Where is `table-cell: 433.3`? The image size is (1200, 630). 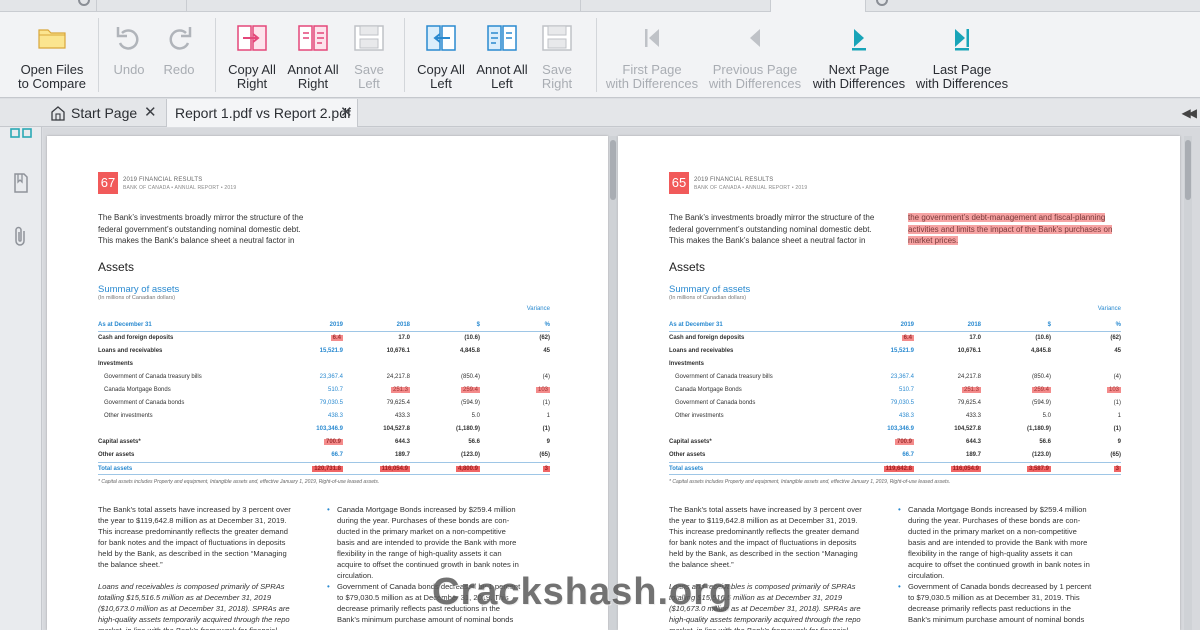
table-cell: 433.3 is located at coordinates (402, 416).